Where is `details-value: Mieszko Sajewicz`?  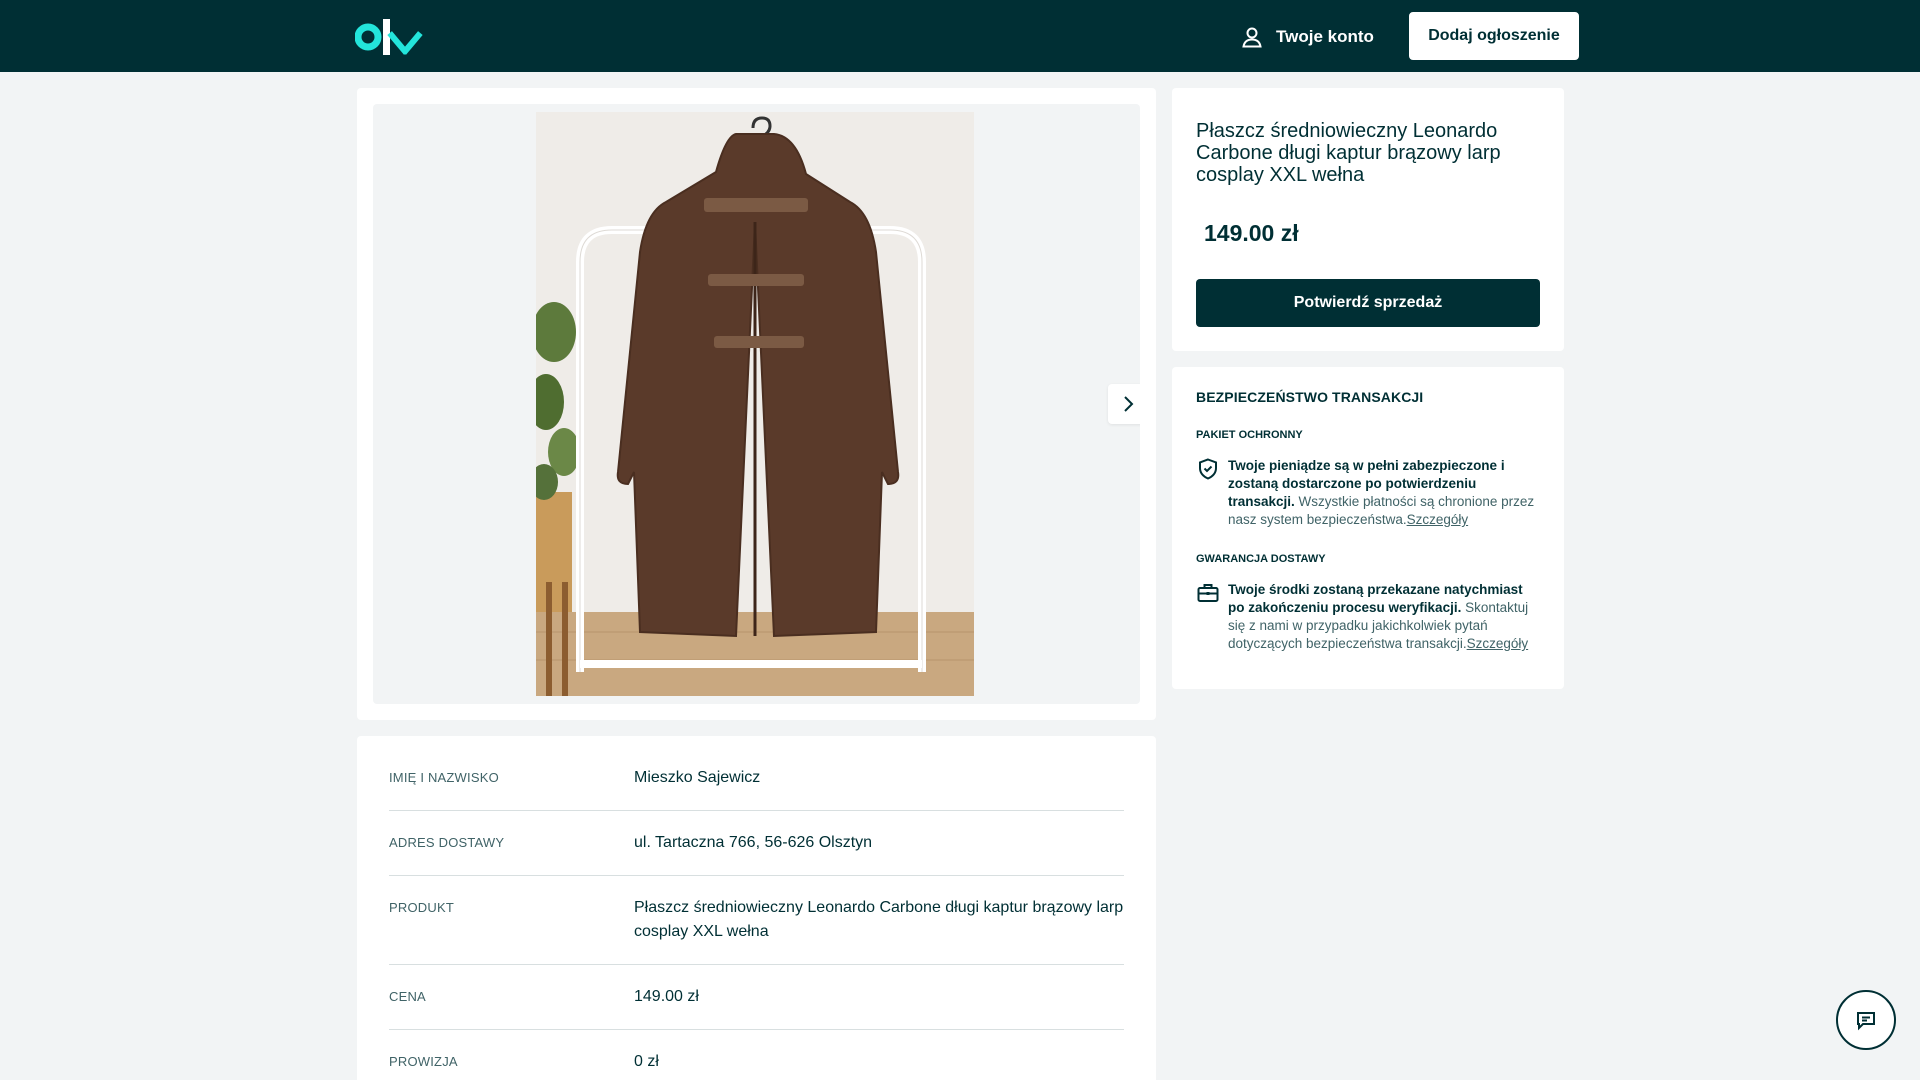 details-value: Mieszko Sajewicz is located at coordinates (697, 777).